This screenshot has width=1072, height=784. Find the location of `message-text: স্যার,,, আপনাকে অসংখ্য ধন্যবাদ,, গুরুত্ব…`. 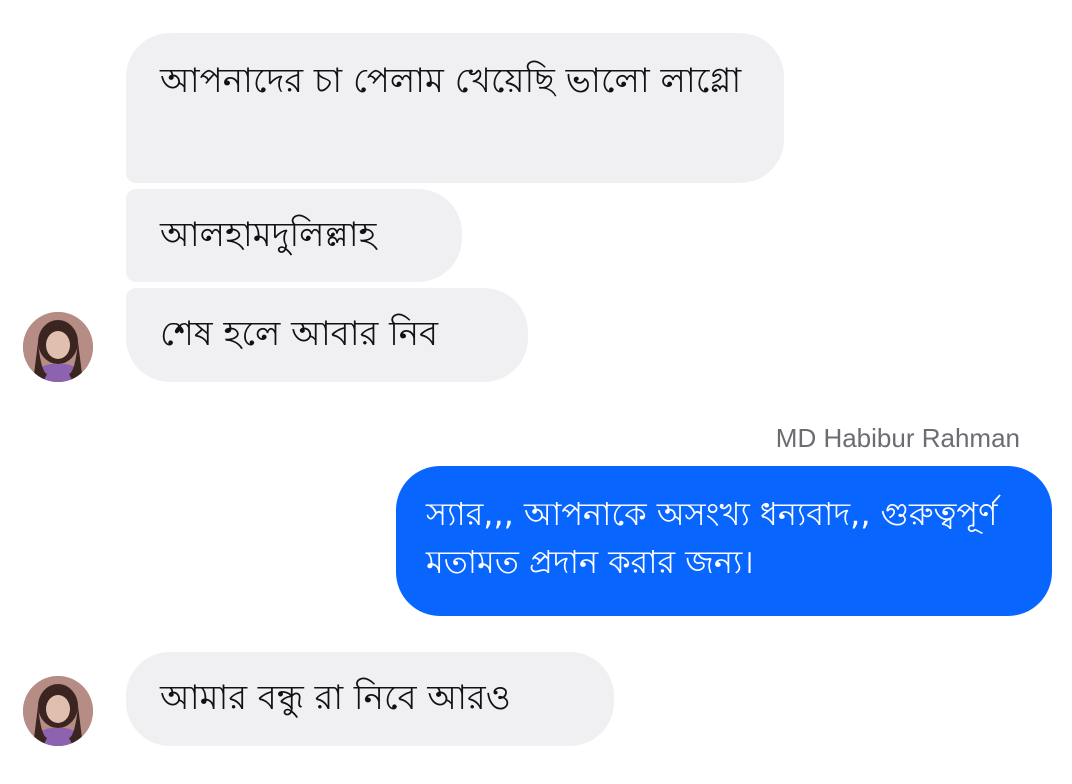

message-text: স্যার,,, আপনাকে অসংখ্য ধন্যবাদ,, গুরুত্ব… is located at coordinates (712, 538).